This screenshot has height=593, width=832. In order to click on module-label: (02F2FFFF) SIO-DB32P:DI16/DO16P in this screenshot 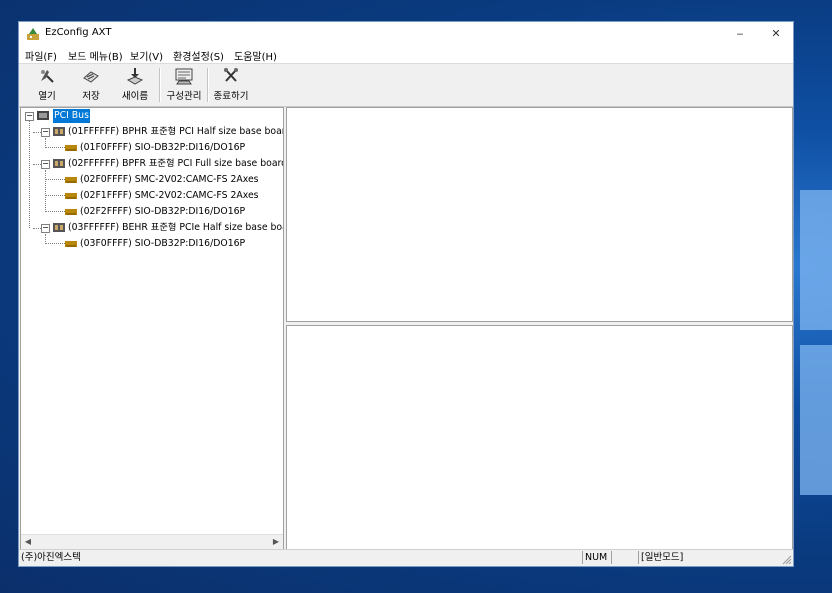, I will do `click(163, 211)`.